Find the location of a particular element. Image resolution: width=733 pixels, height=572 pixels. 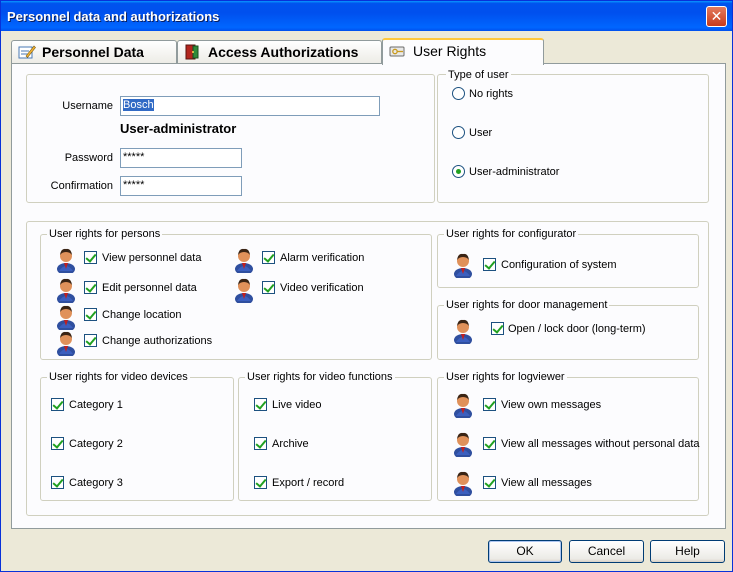

username-label: Username is located at coordinates (87, 106).